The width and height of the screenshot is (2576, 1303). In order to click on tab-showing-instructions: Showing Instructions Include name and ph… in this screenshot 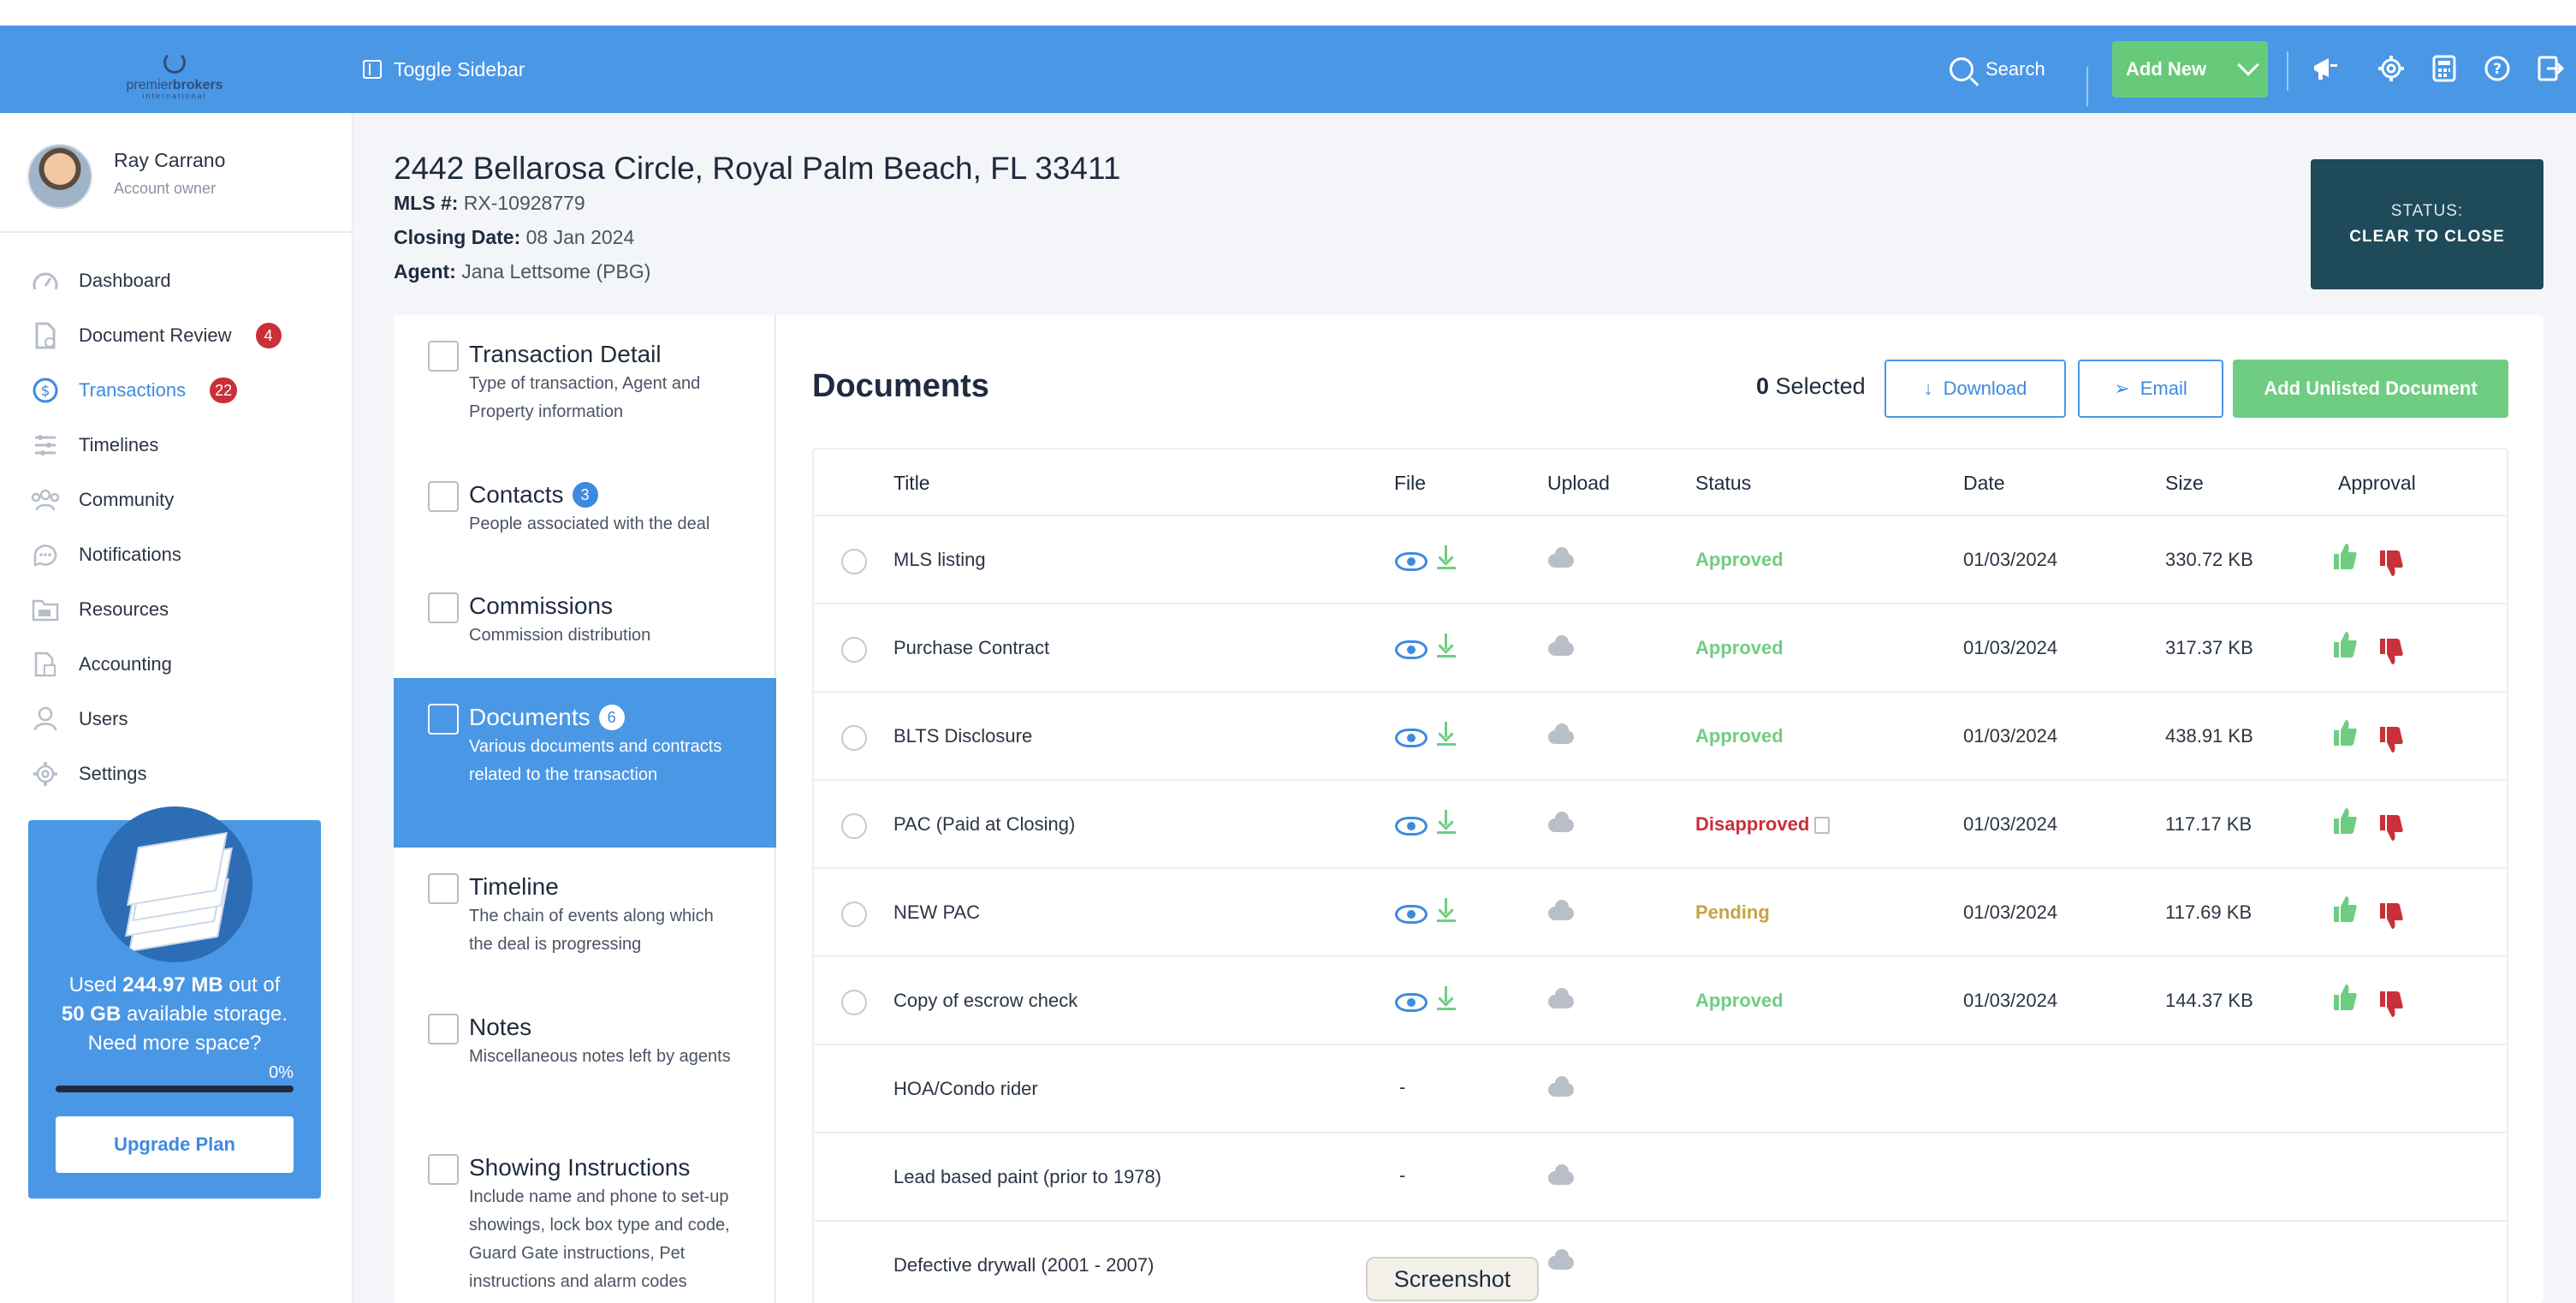, I will do `click(585, 1215)`.